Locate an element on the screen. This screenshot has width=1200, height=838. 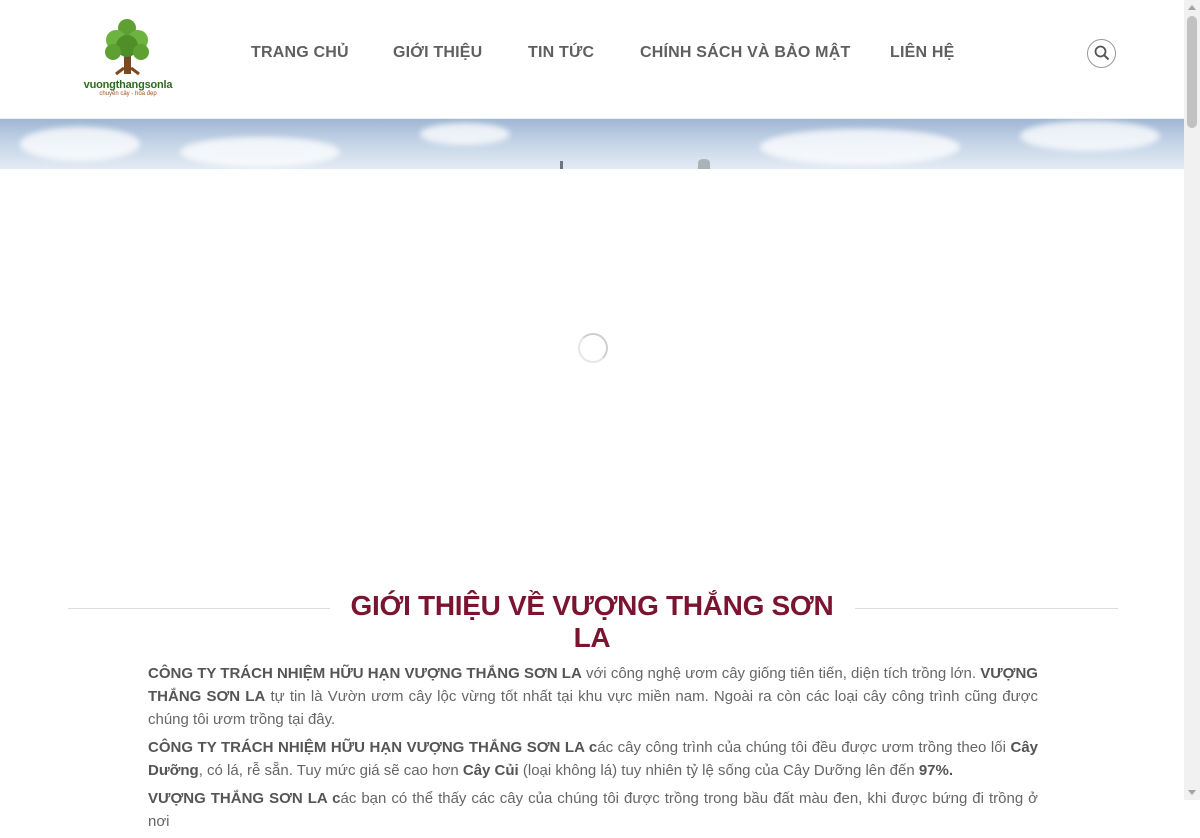
section-title: GIỚI THIỆU VỀ VƯỢNG THẮNG SƠN LA is located at coordinates (592, 621).